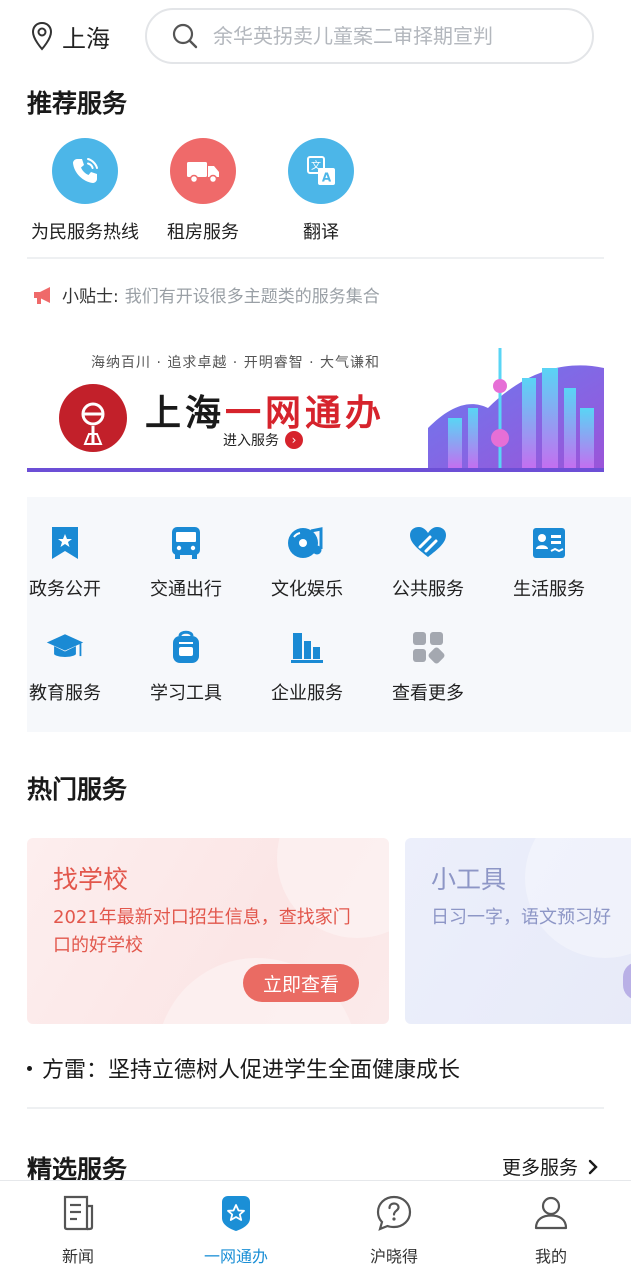 The height and width of the screenshot is (1280, 631). I want to click on recommended-services: 为民服务热线 租房服务 文 A 翻译, so click(204, 191).